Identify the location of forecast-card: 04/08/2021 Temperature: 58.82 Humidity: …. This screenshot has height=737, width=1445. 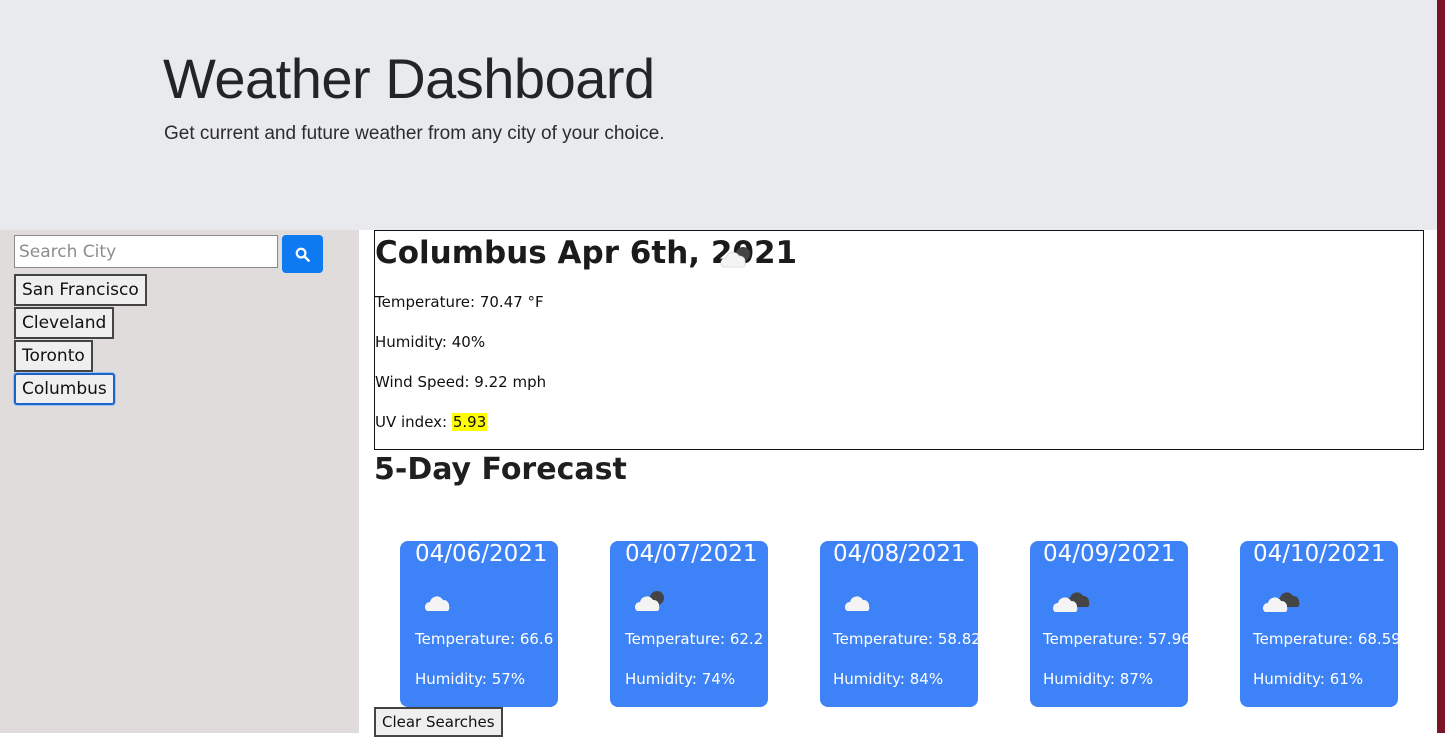
(900, 624).